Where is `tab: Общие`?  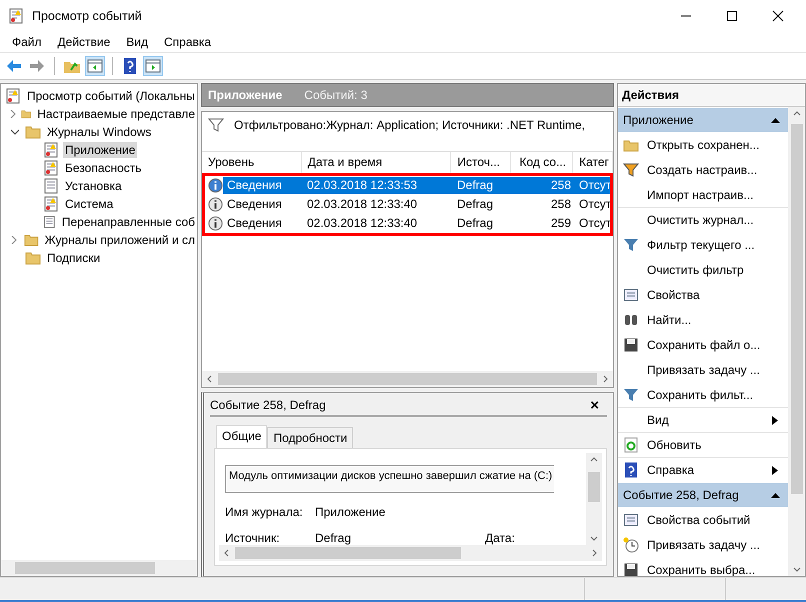
tab: Общие is located at coordinates (242, 436).